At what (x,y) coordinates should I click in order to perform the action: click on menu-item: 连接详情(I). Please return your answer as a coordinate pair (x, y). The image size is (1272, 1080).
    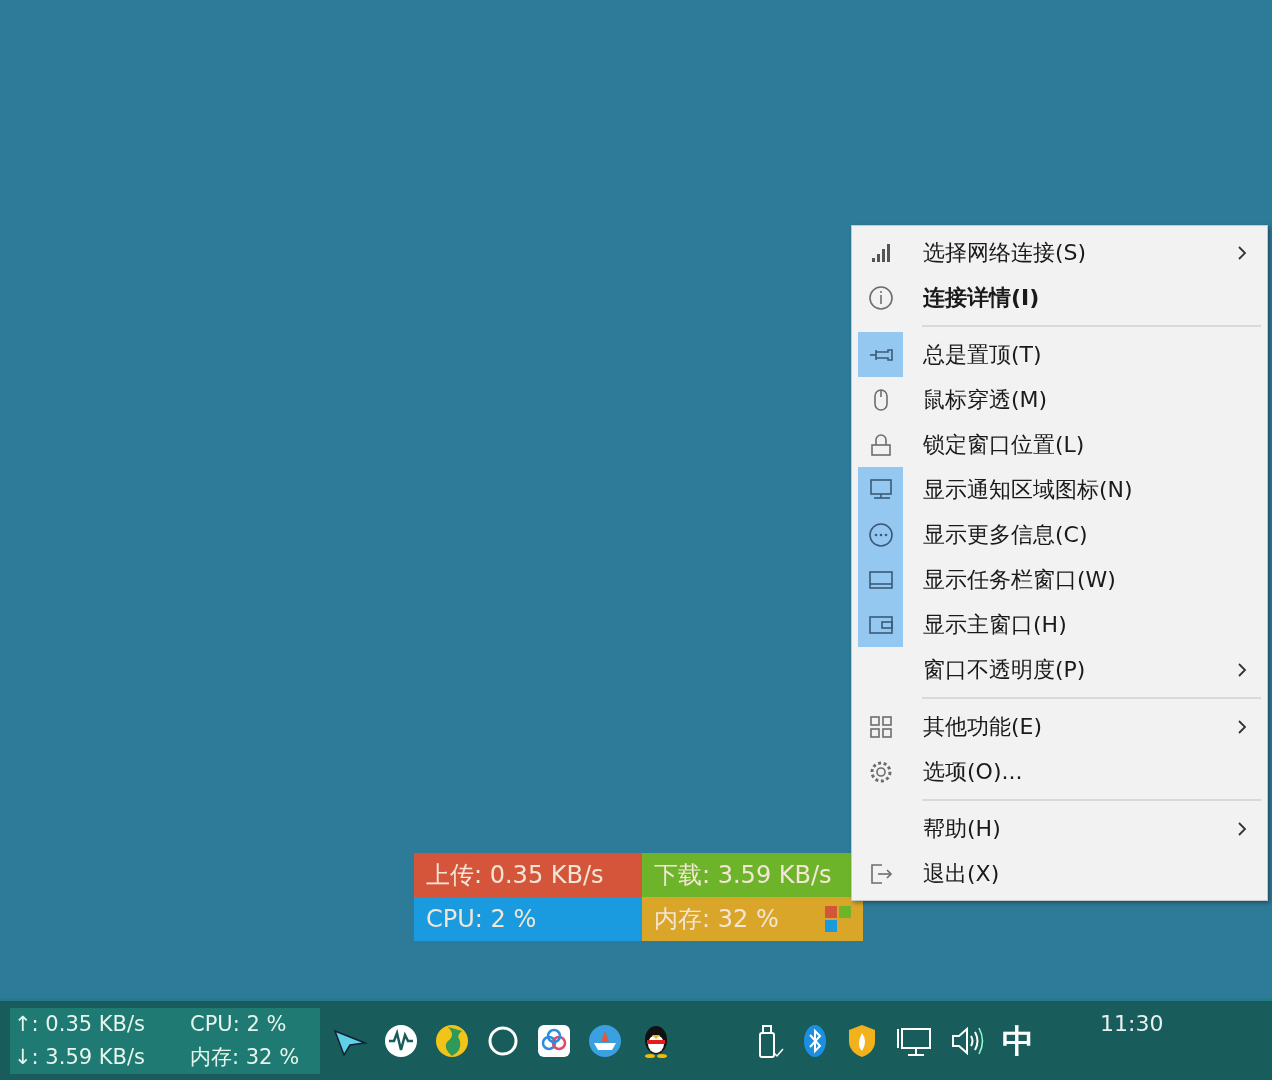
    Looking at the image, I should click on (1059, 297).